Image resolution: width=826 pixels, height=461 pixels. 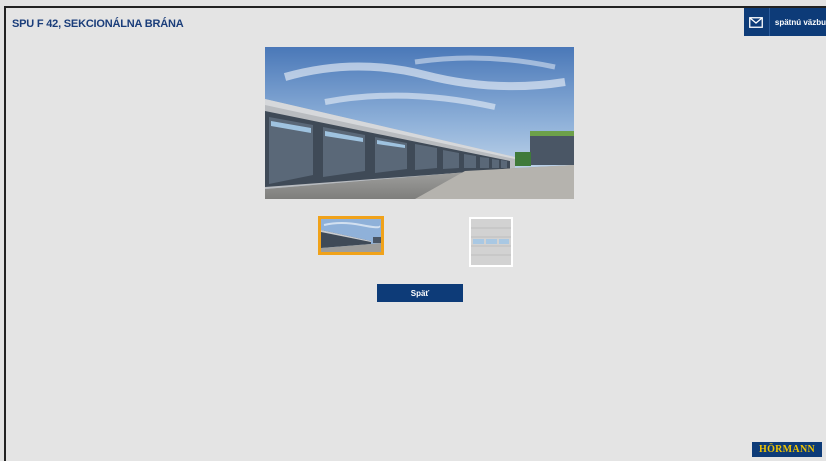 I want to click on page-title: SPU F 42, SEKCIONÁLNA BRÁNA, so click(x=98, y=24).